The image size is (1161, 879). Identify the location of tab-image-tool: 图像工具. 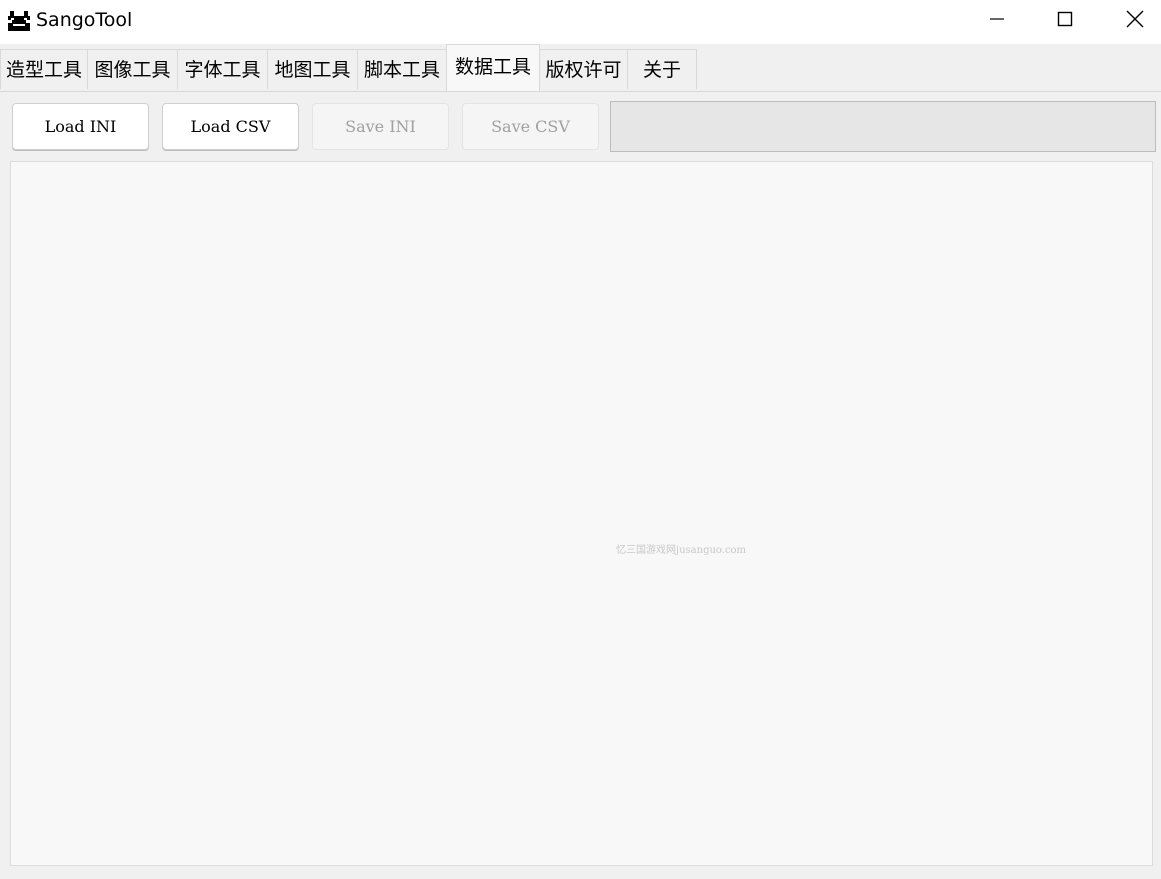
(132, 69).